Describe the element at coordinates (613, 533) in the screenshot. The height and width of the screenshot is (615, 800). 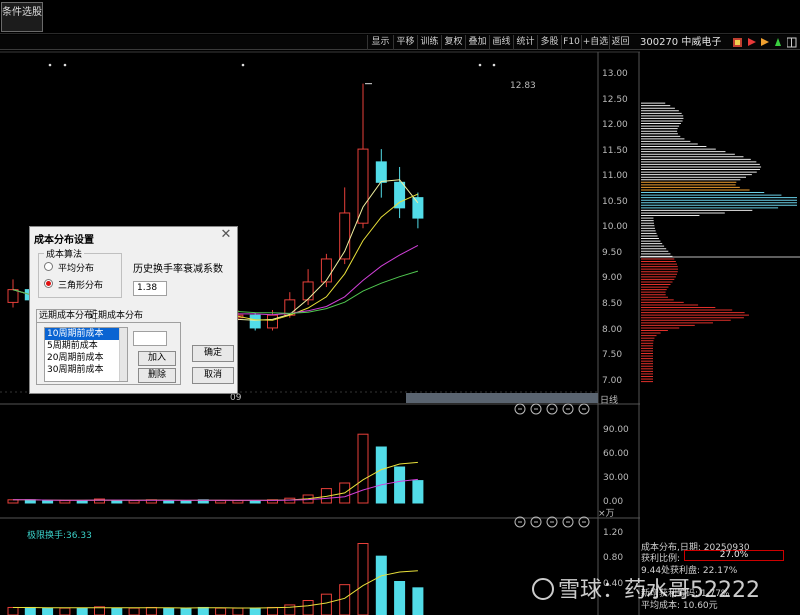
I see `turnover-axis-tick: 1.20` at that location.